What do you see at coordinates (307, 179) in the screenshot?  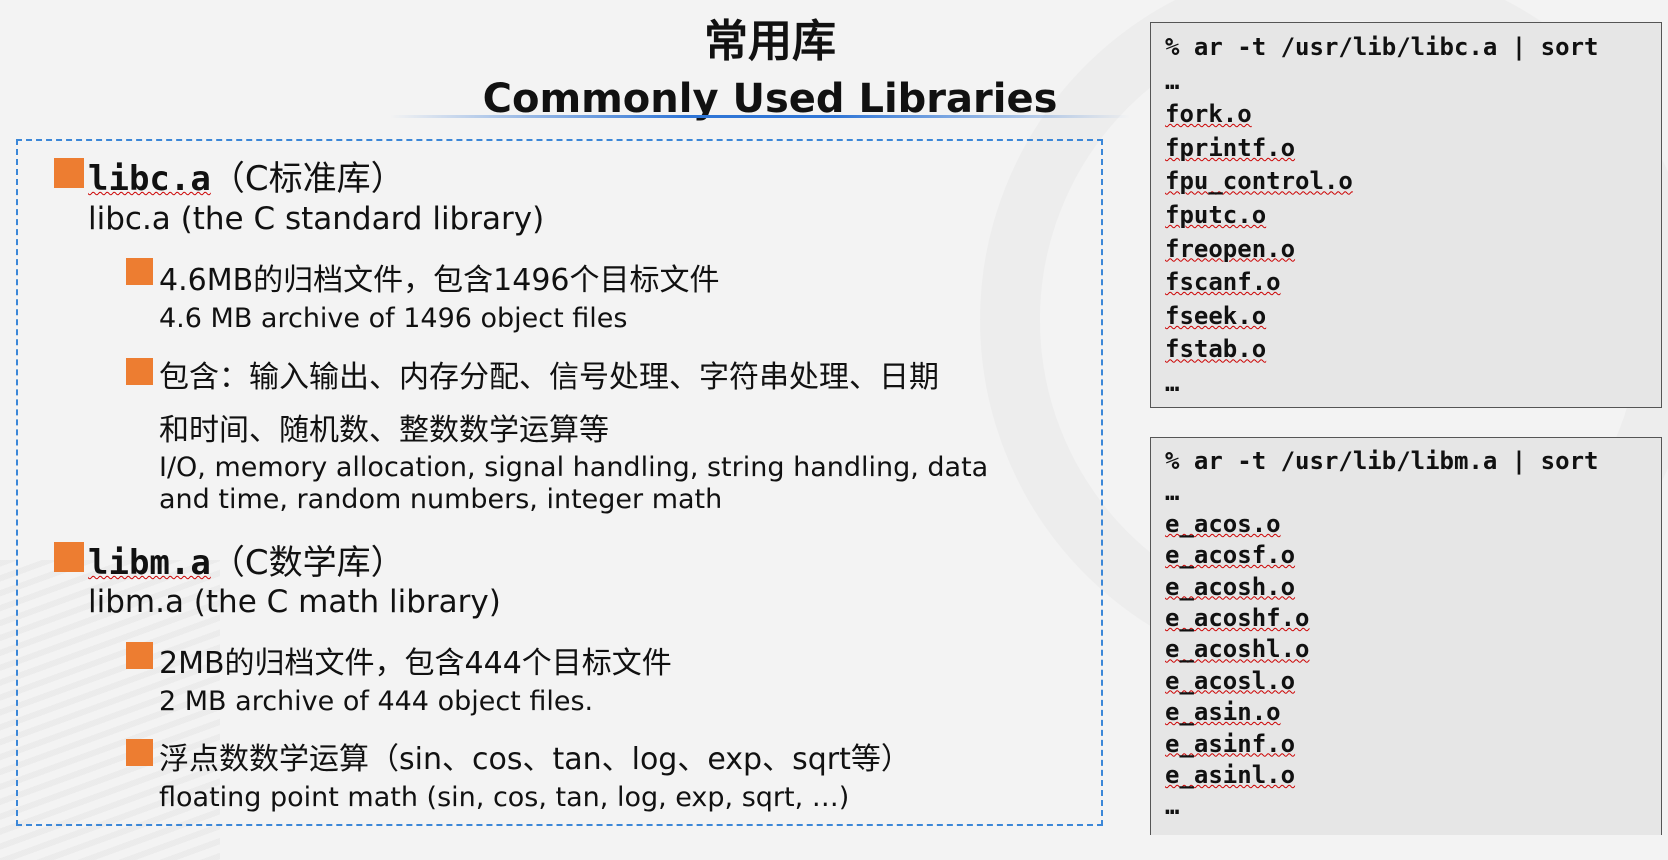 I see `libc-zh-label: （C标准库）` at bounding box center [307, 179].